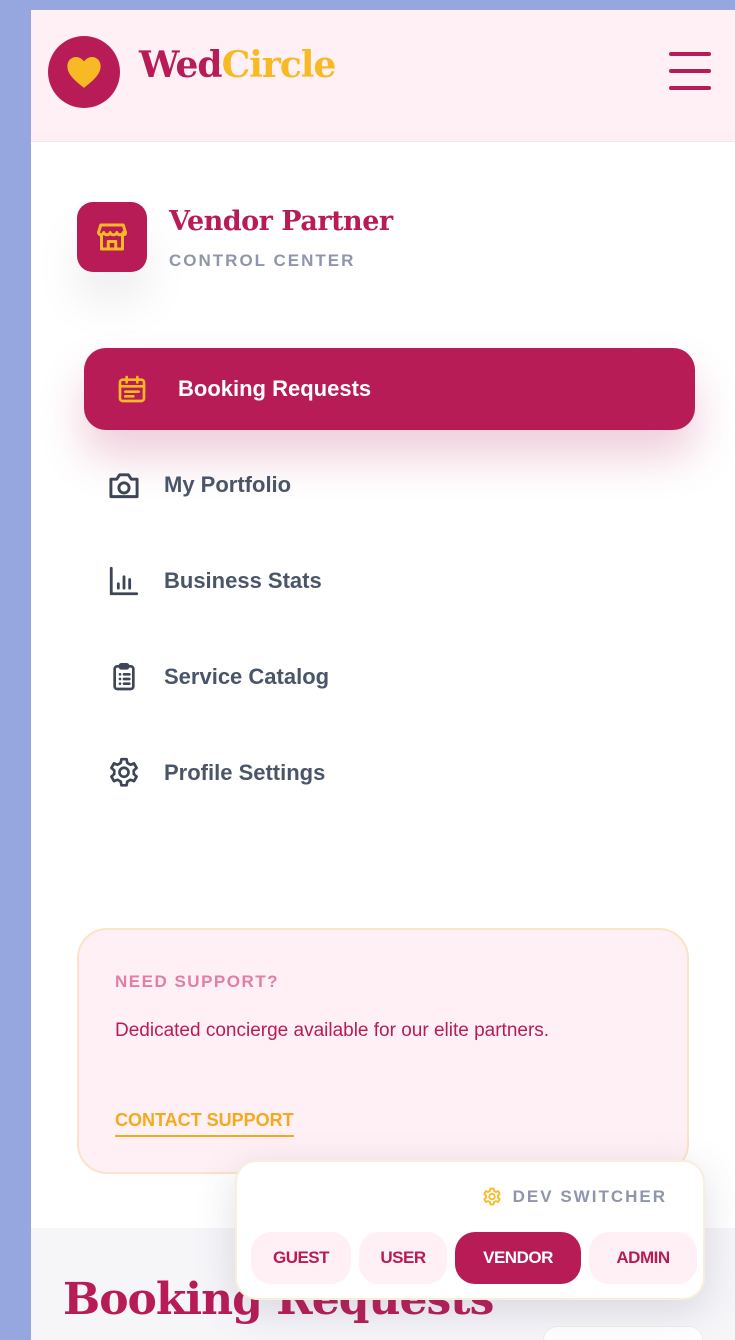 Image resolution: width=735 pixels, height=1340 pixels. I want to click on logo, so click(84, 72).